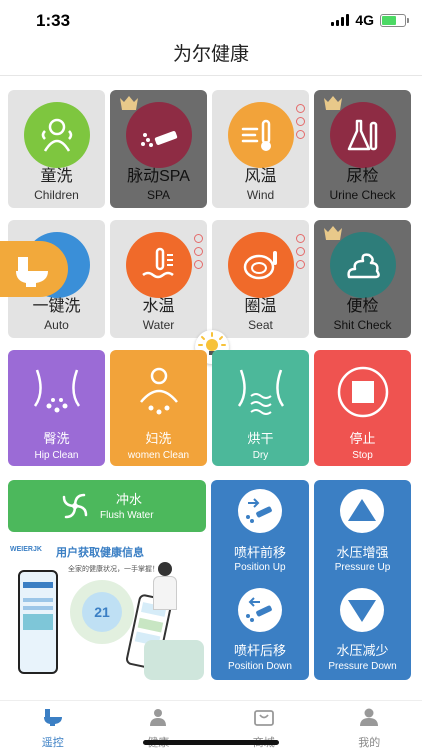 The height and width of the screenshot is (750, 422). What do you see at coordinates (100, 553) in the screenshot?
I see `promo-headline: 用户获取健康信息` at bounding box center [100, 553].